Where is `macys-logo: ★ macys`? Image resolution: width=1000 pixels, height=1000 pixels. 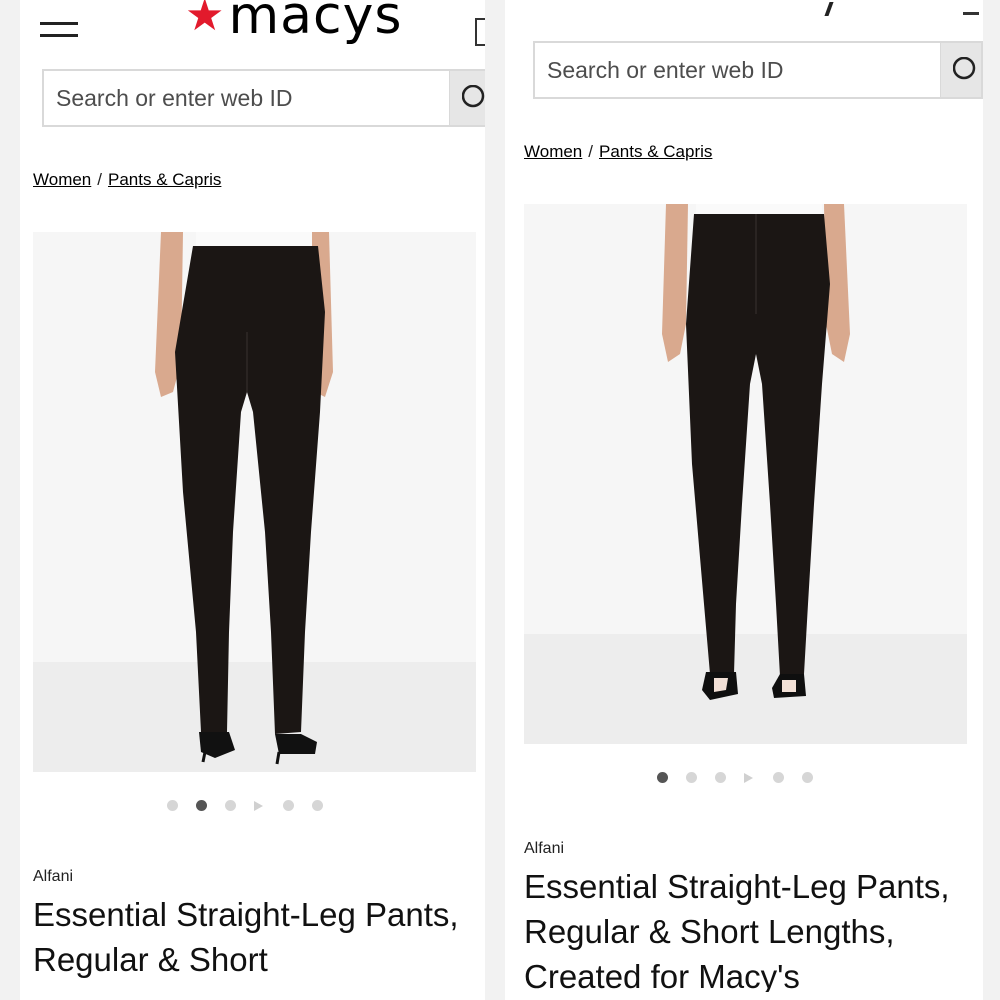
macys-logo: ★ macys is located at coordinates (293, 23).